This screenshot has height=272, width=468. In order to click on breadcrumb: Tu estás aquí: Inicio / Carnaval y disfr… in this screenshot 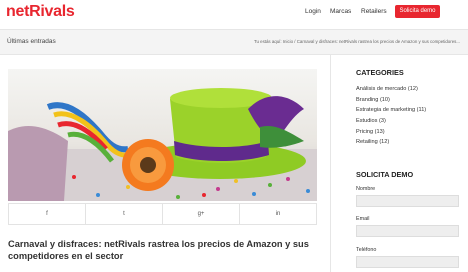, I will do `click(357, 41)`.